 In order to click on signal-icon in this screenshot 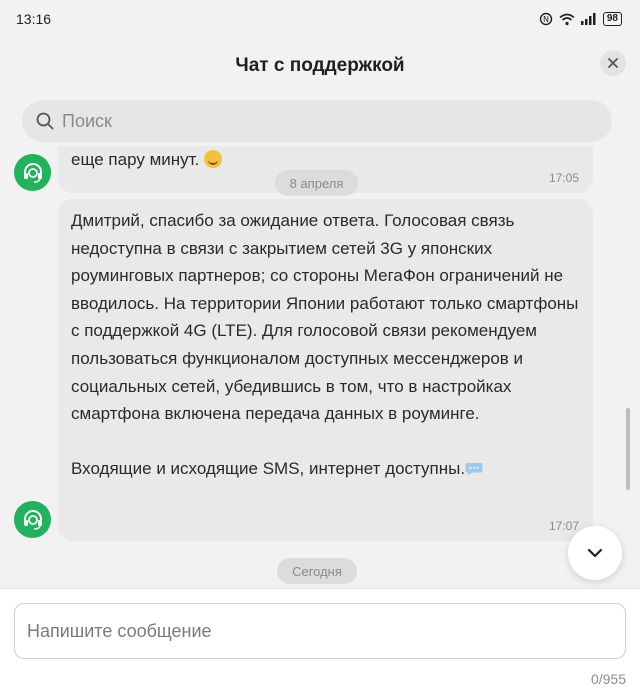, I will do `click(588, 19)`.